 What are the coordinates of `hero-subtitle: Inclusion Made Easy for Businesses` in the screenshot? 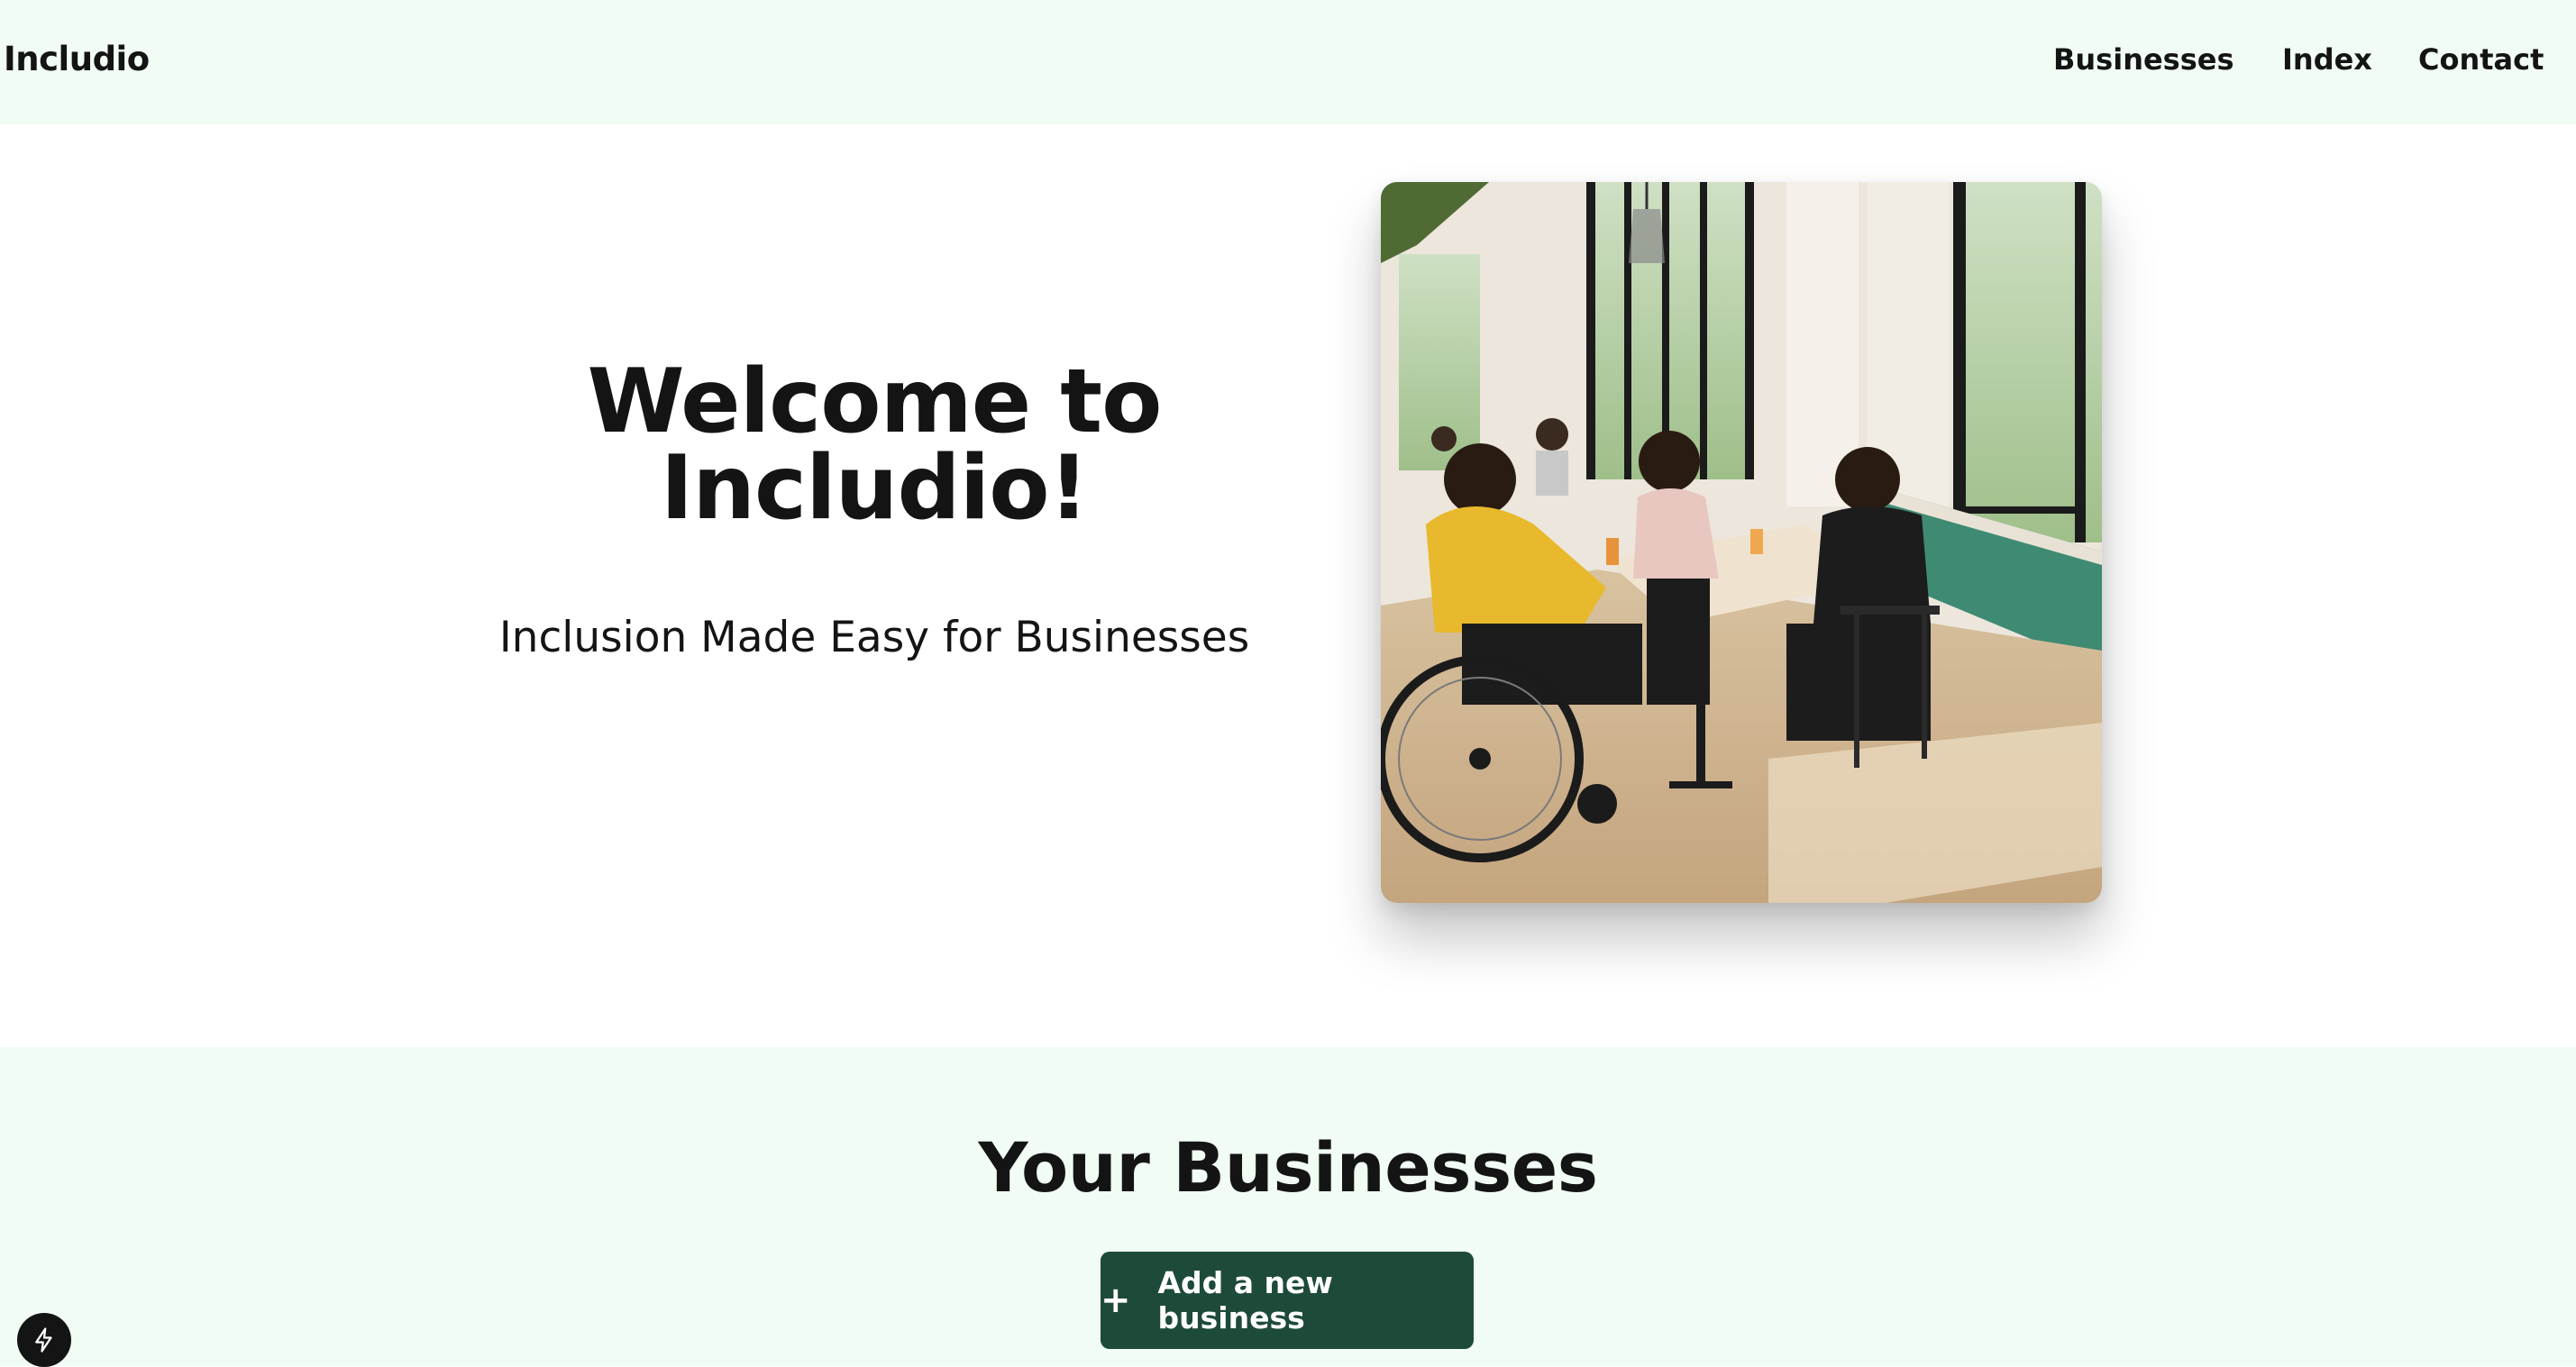 It's located at (874, 637).